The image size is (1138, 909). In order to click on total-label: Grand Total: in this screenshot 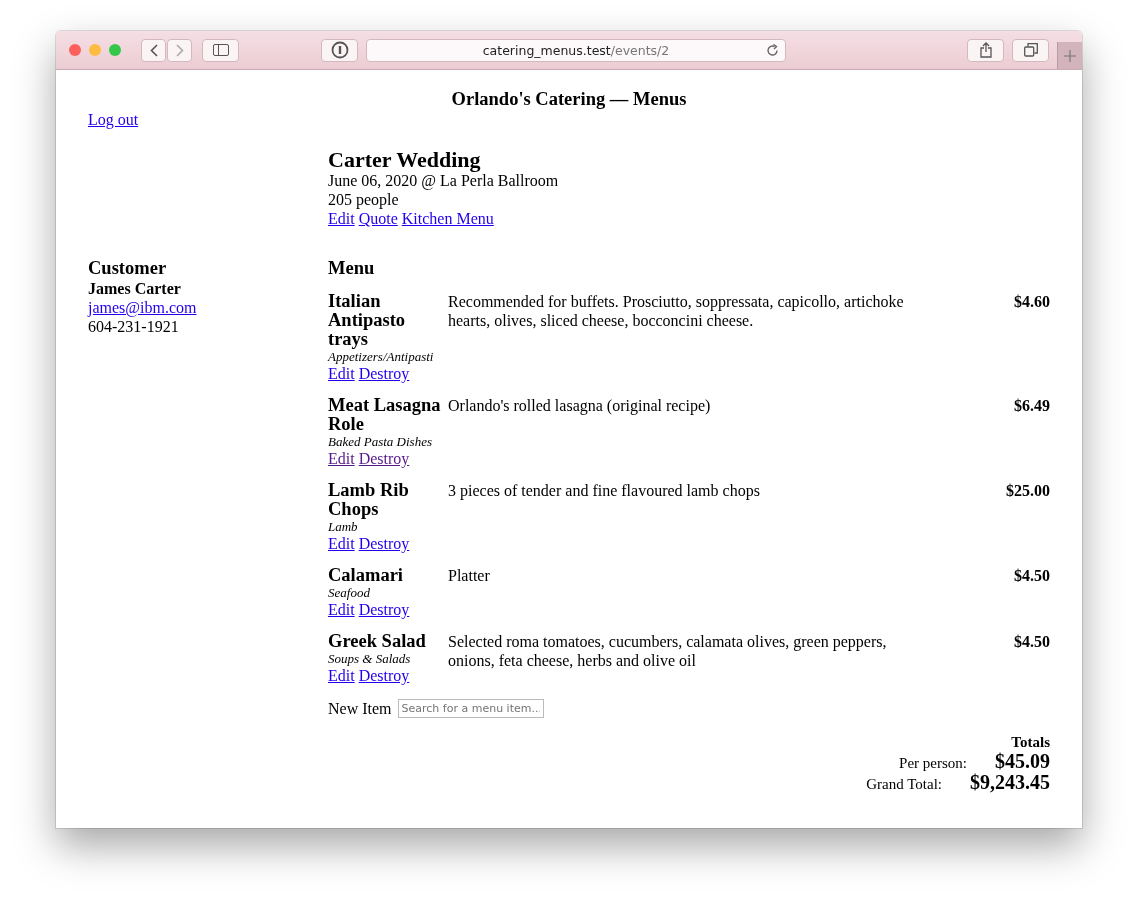, I will do `click(904, 784)`.